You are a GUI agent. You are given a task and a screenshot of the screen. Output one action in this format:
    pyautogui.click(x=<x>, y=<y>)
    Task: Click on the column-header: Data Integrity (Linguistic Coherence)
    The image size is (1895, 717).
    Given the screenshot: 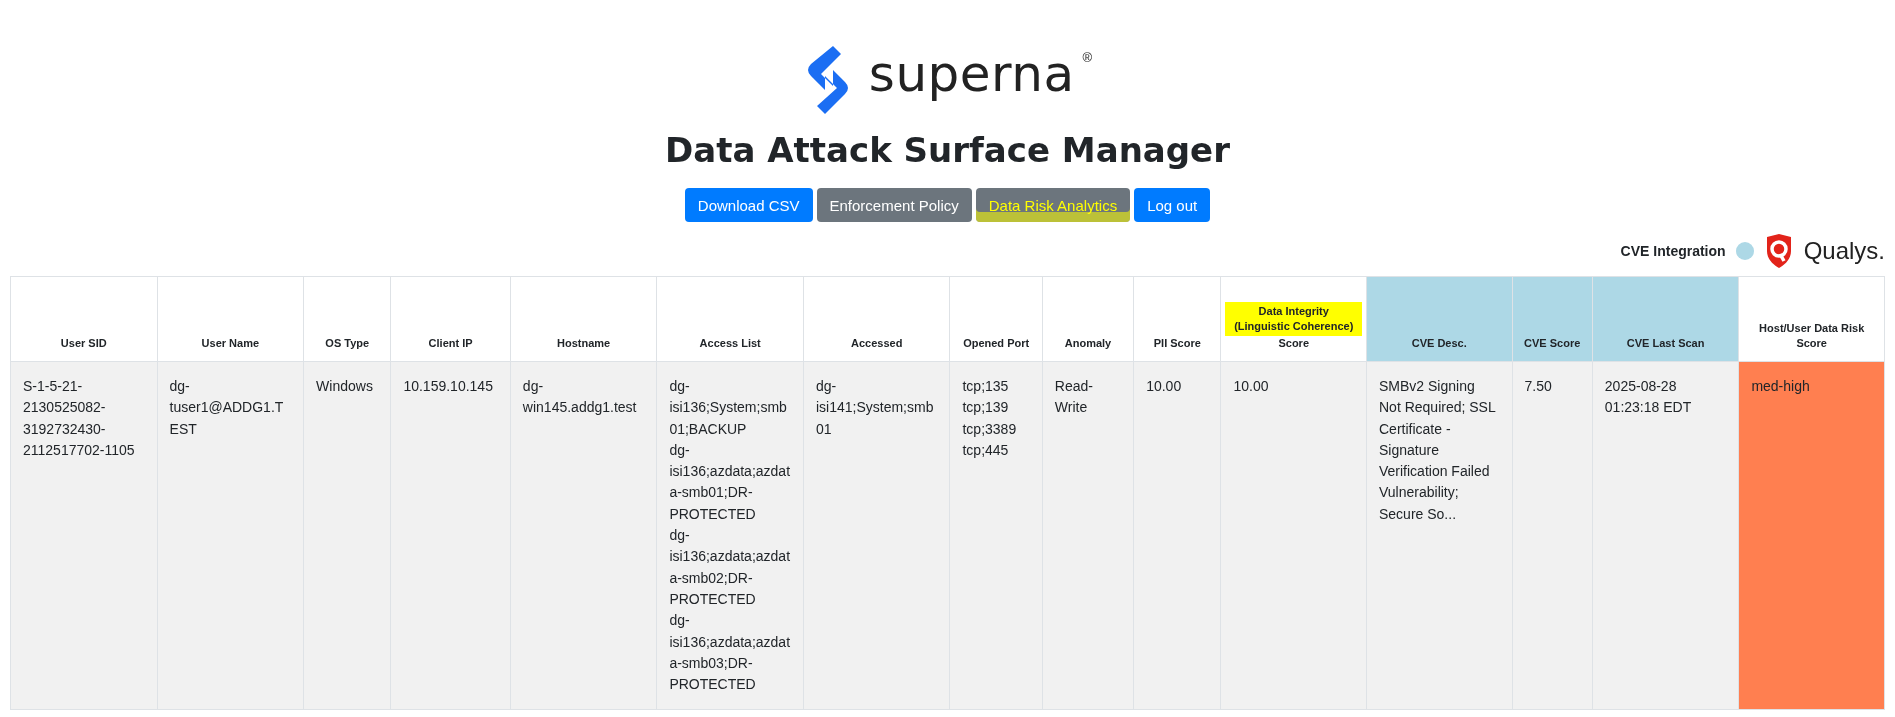 What is the action you would take?
    pyautogui.click(x=1293, y=319)
    